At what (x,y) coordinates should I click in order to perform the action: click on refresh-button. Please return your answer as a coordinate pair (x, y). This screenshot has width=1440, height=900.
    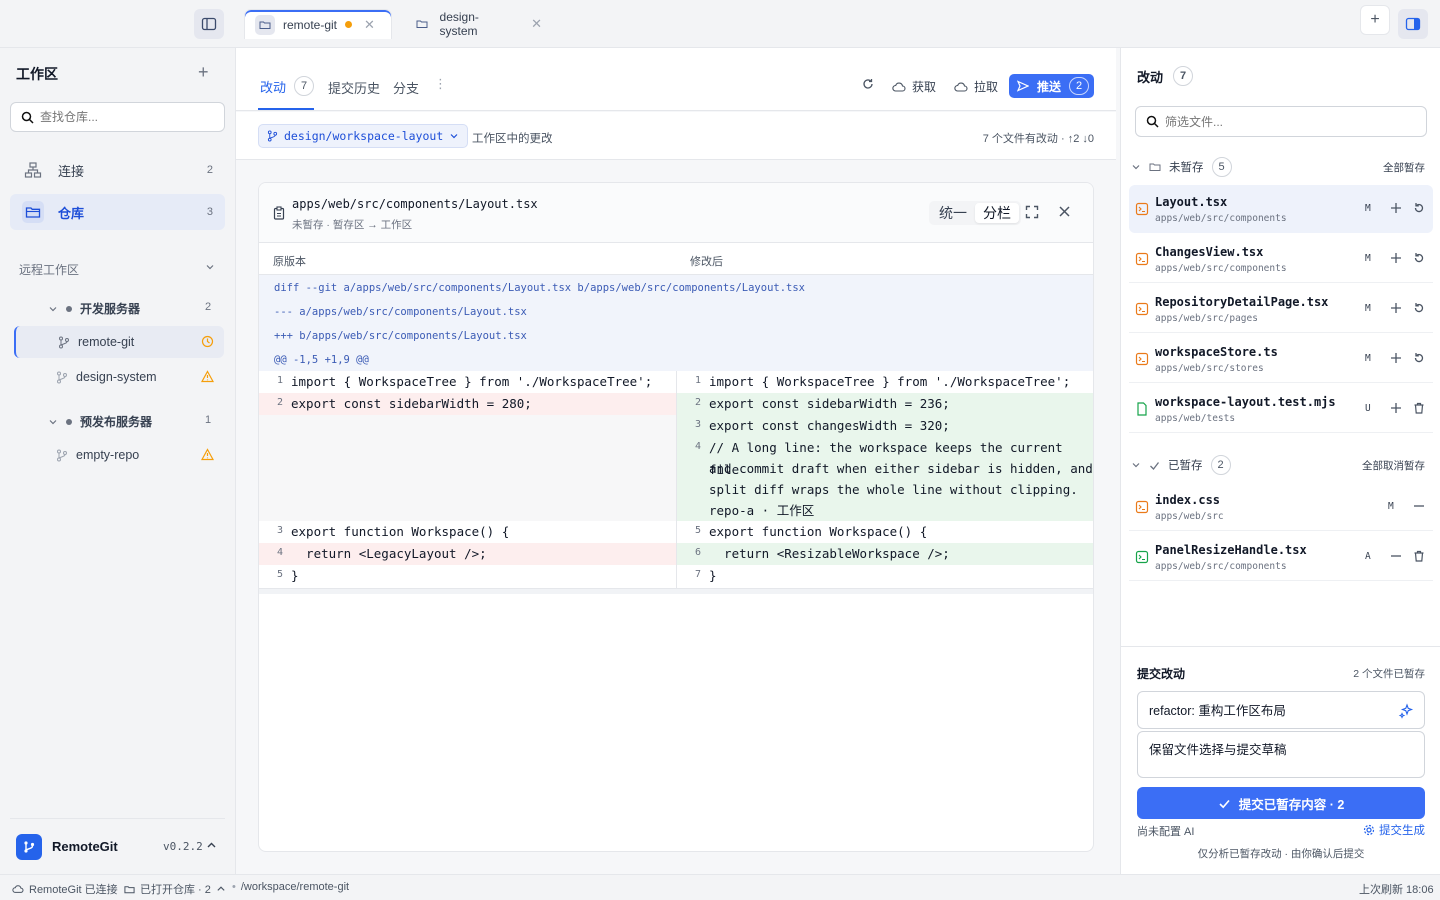
    Looking at the image, I should click on (868, 84).